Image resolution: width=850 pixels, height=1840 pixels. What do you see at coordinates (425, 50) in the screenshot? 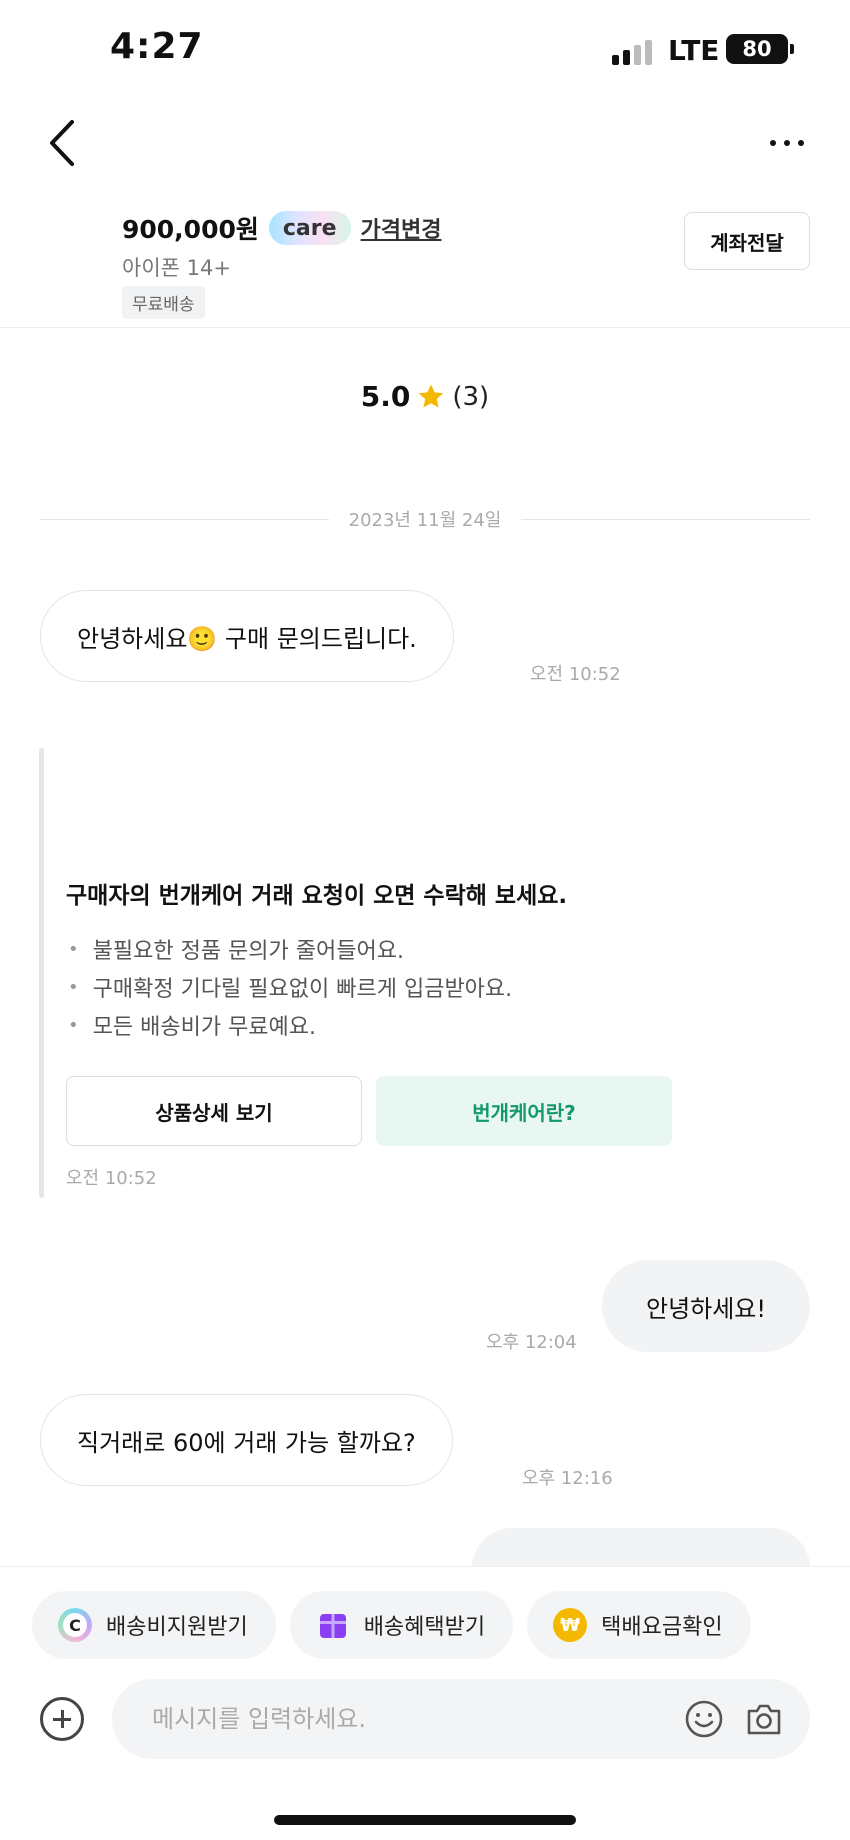
I see `status-bar: 4:27 LTE 80` at bounding box center [425, 50].